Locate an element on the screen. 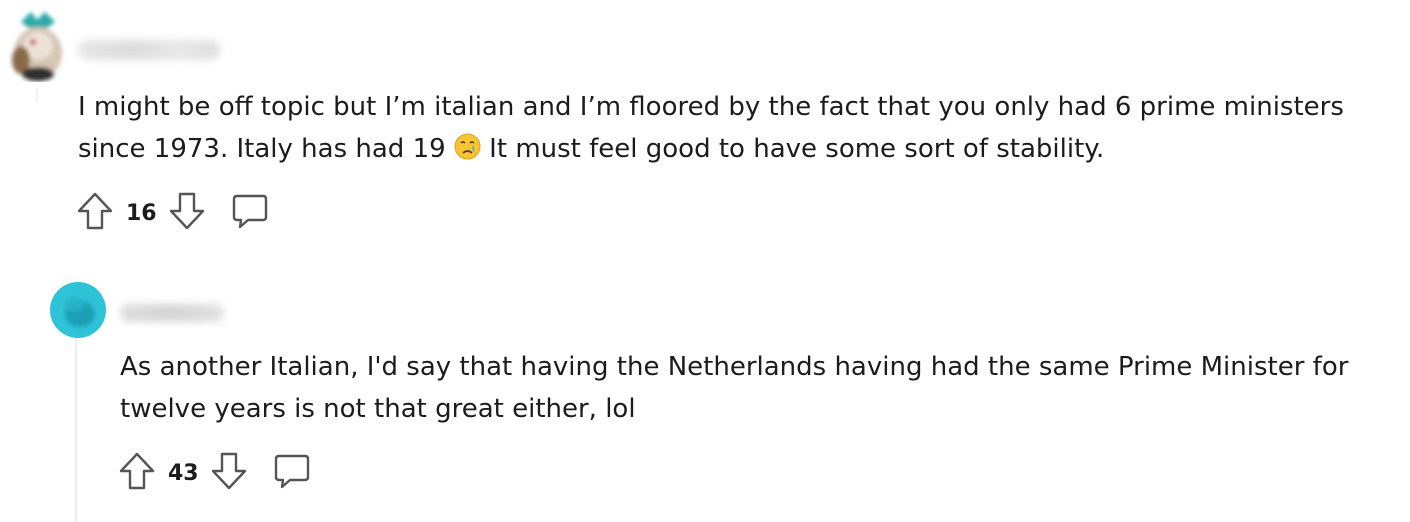  comment-actions: 16 is located at coordinates (173, 213).